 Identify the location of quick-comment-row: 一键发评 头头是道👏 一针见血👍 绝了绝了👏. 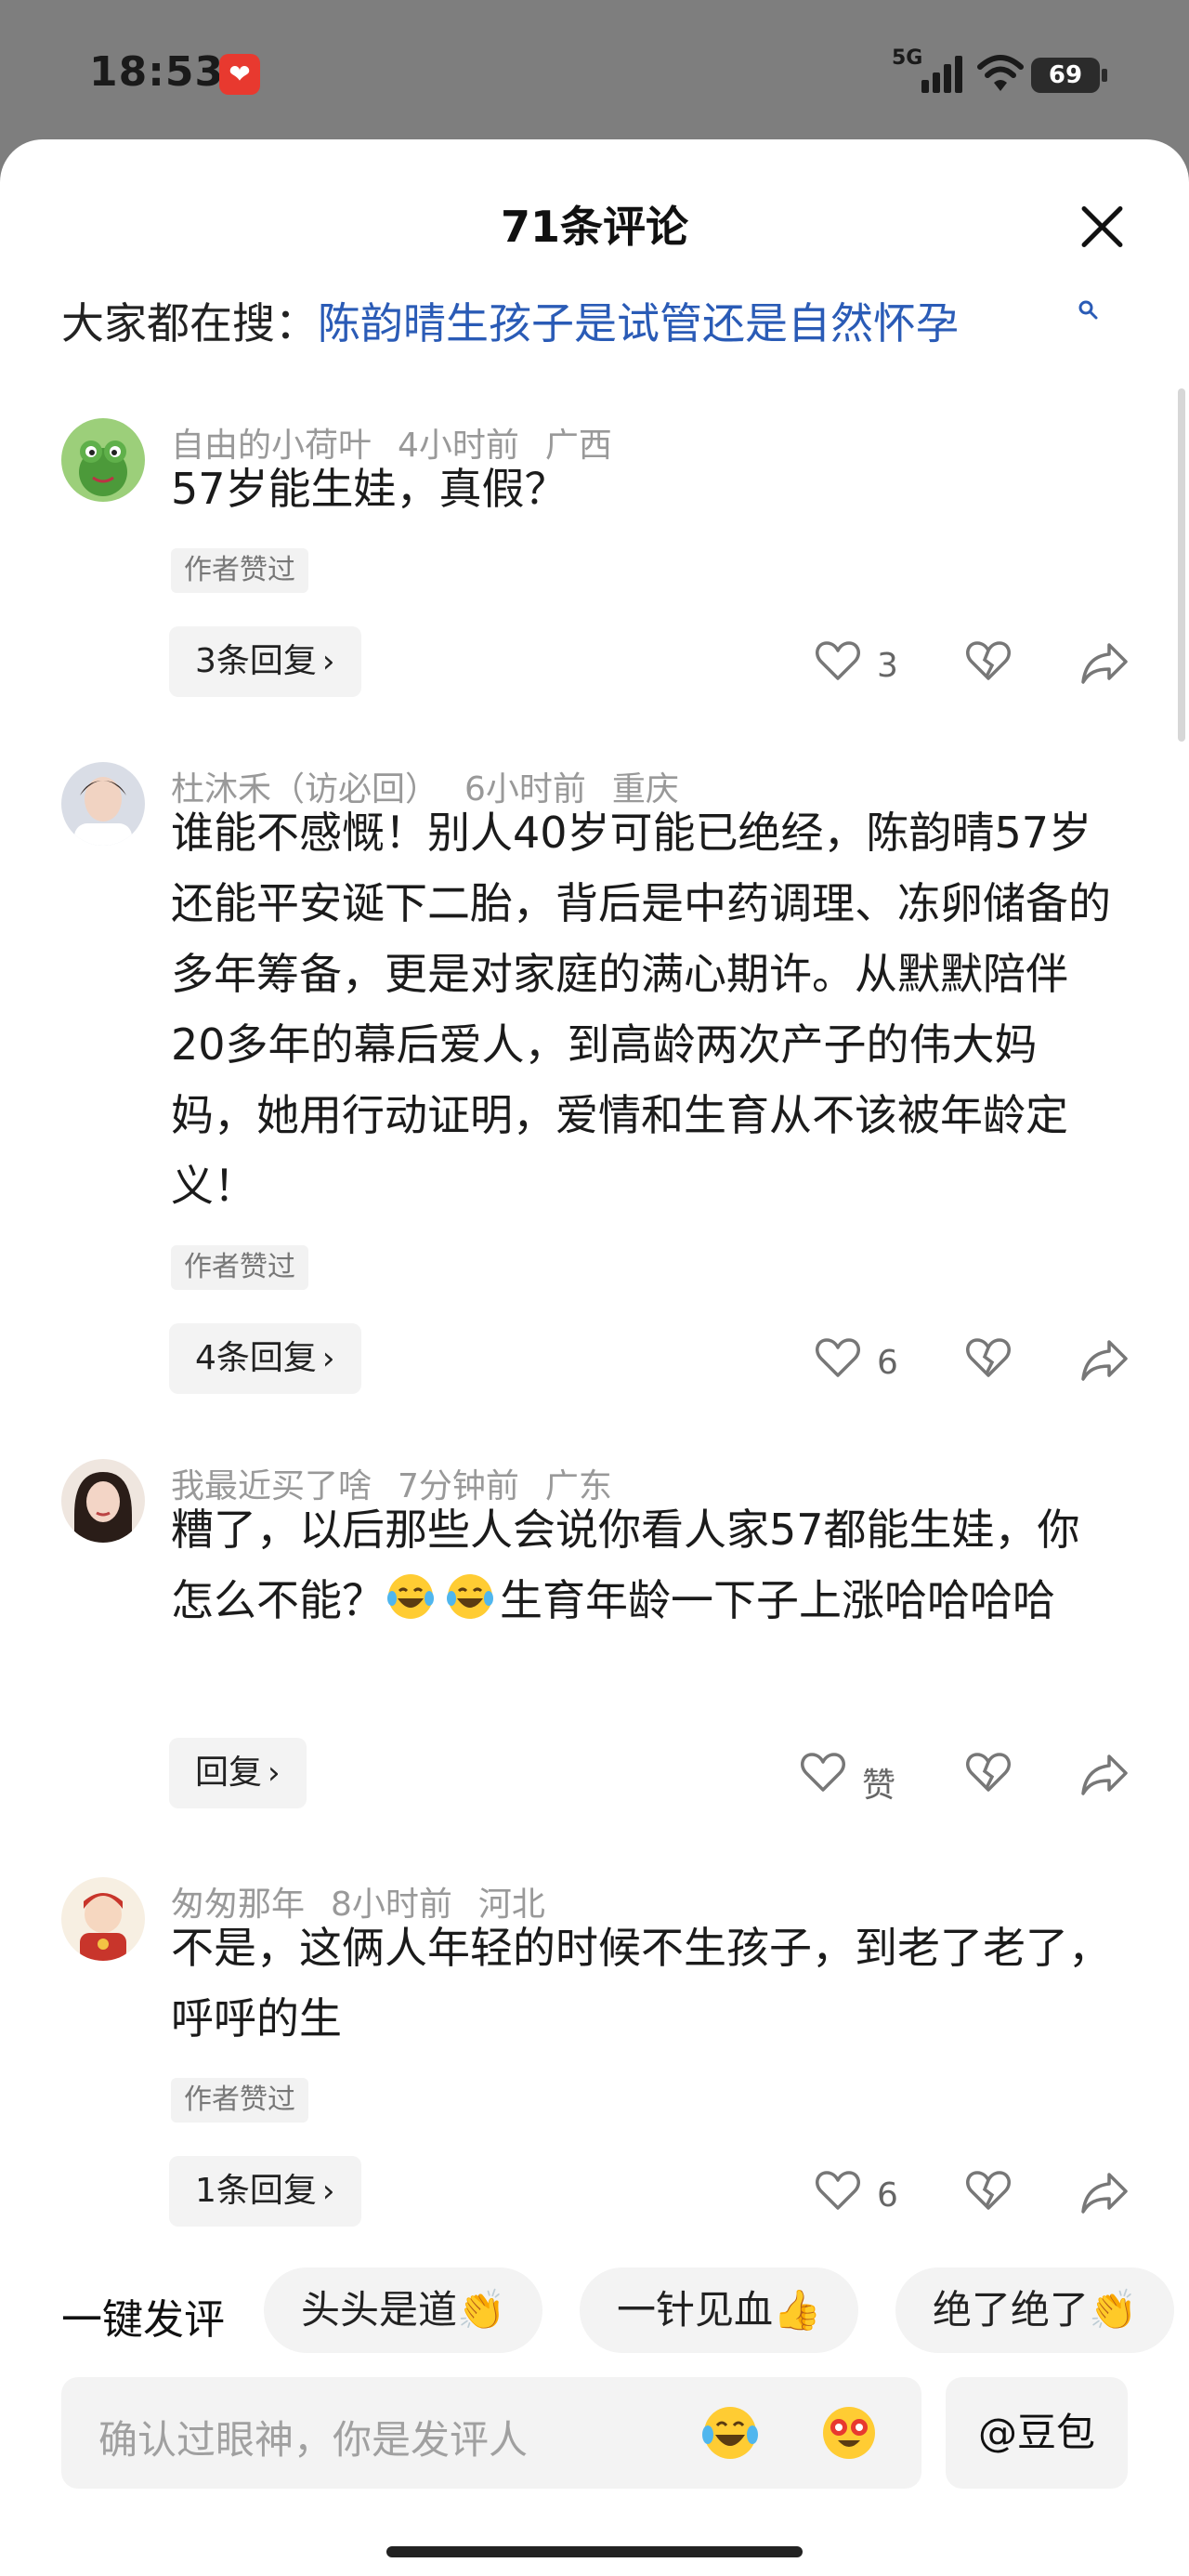
(594, 2312).